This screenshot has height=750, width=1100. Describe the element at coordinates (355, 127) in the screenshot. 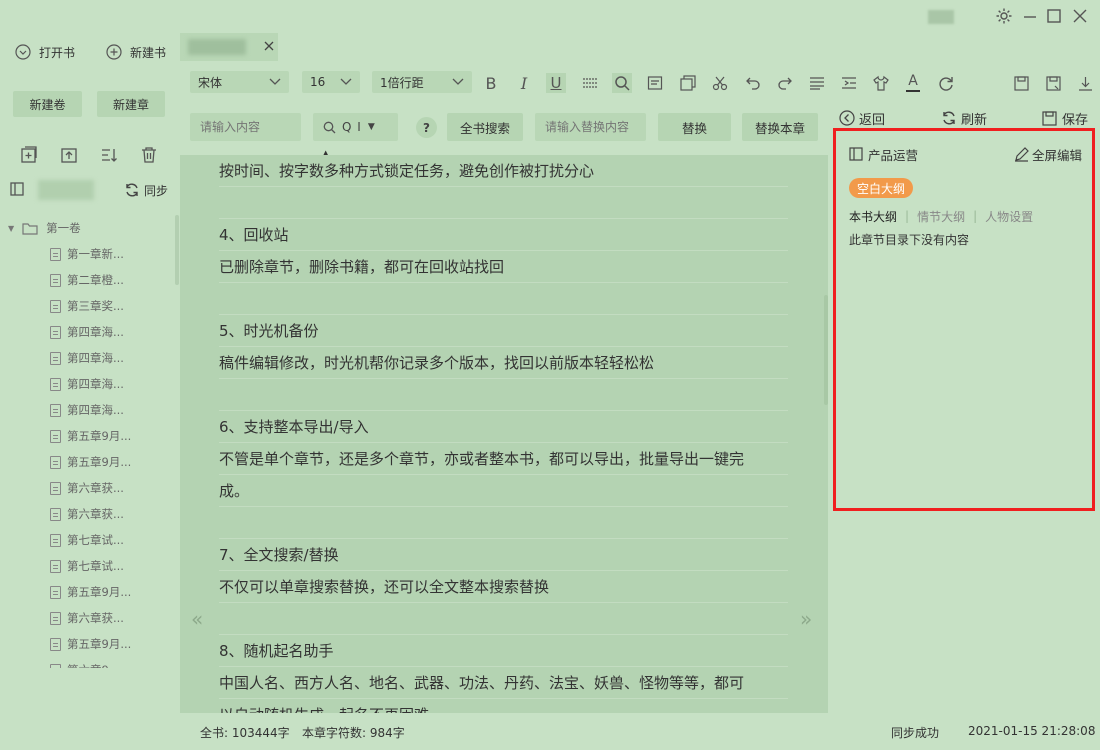

I see `search-mode-select: Q I ▼` at that location.